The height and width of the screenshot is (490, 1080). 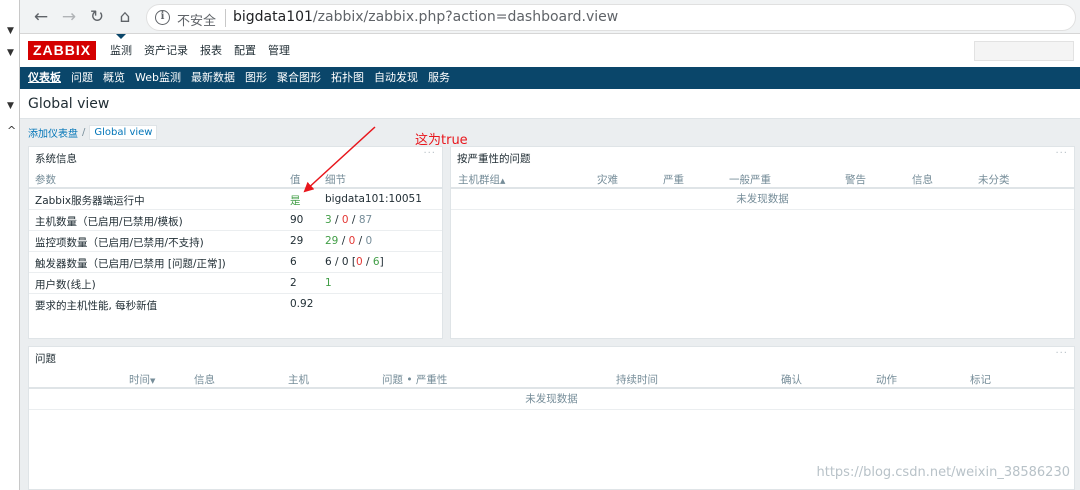 What do you see at coordinates (328, 283) in the screenshot?
I see `row-detail: 1` at bounding box center [328, 283].